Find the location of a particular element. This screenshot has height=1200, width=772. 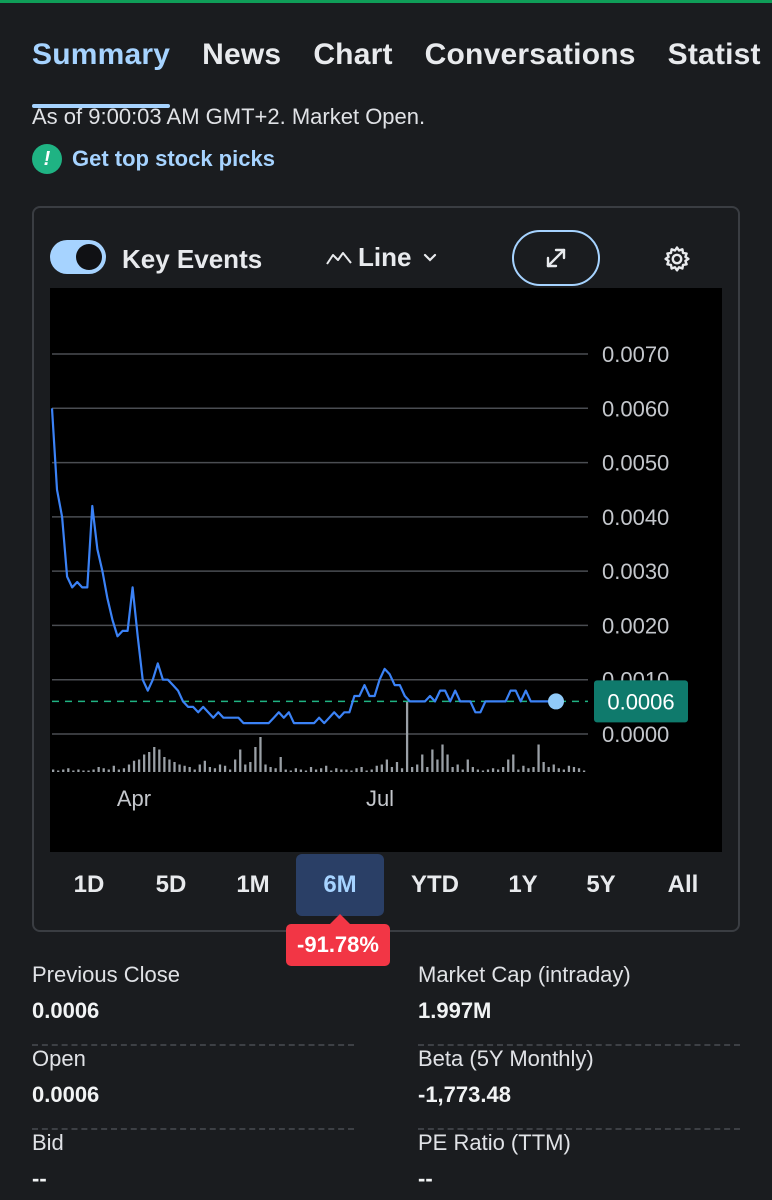

expand-icon is located at coordinates (556, 258).